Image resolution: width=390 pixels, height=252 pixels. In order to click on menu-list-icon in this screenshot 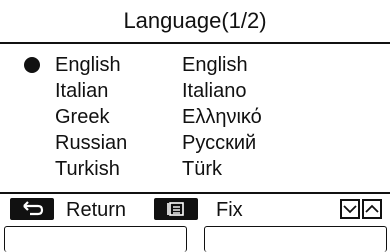, I will do `click(175, 209)`.